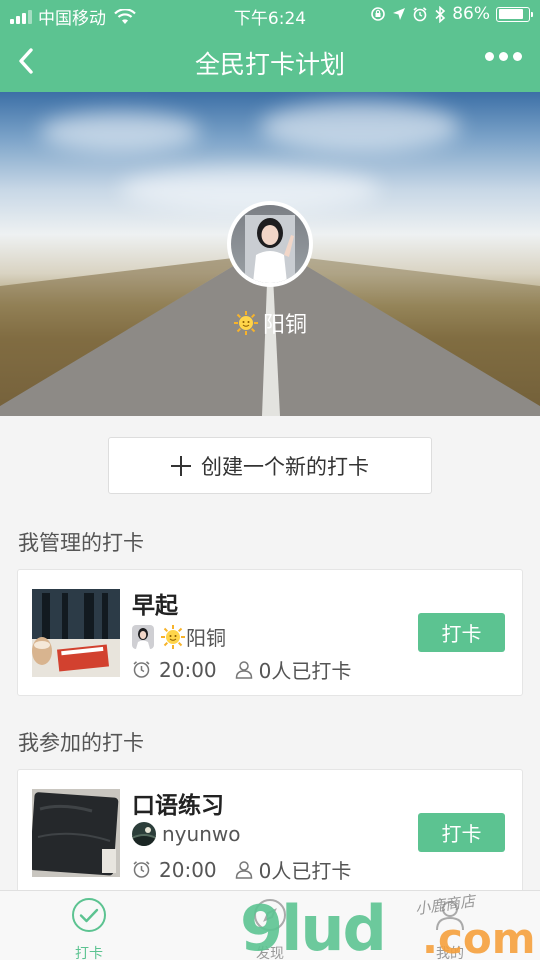 This screenshot has height=960, width=540. Describe the element at coordinates (269, 64) in the screenshot. I see `page-title: 全民打卡计划` at that location.